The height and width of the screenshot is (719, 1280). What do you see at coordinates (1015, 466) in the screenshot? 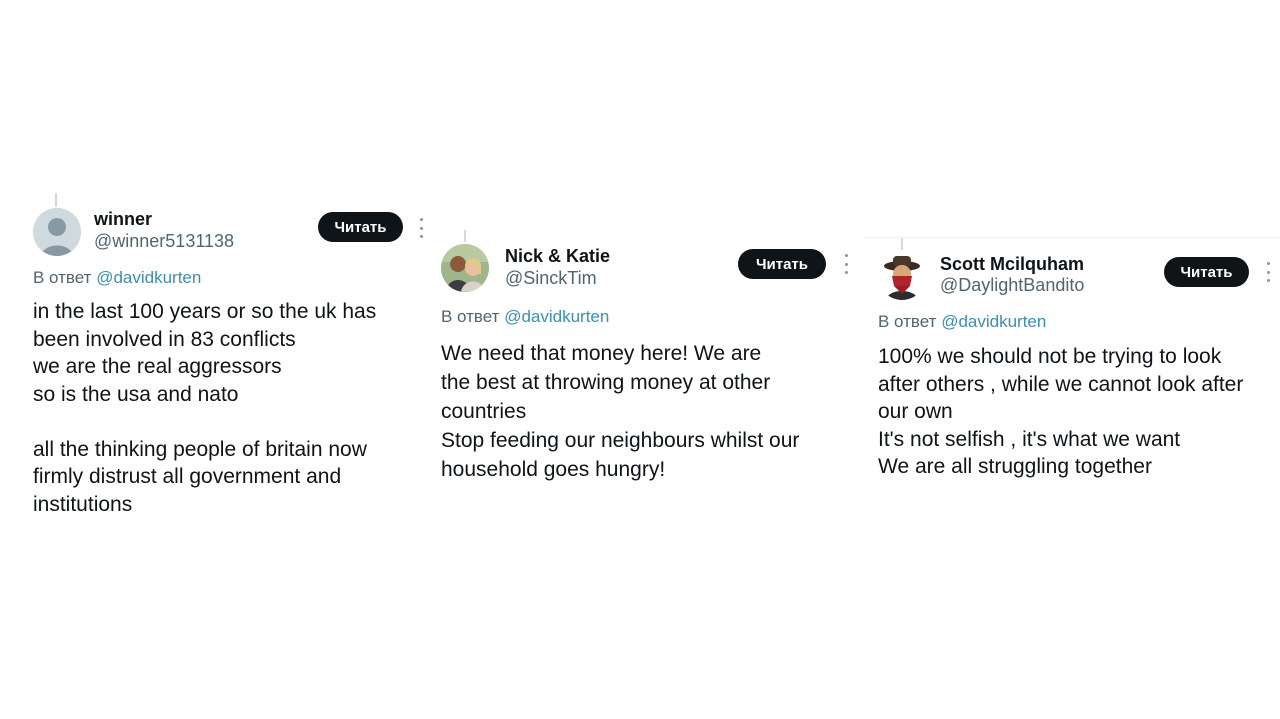
I see `tweet-line: We are all struggling together` at bounding box center [1015, 466].